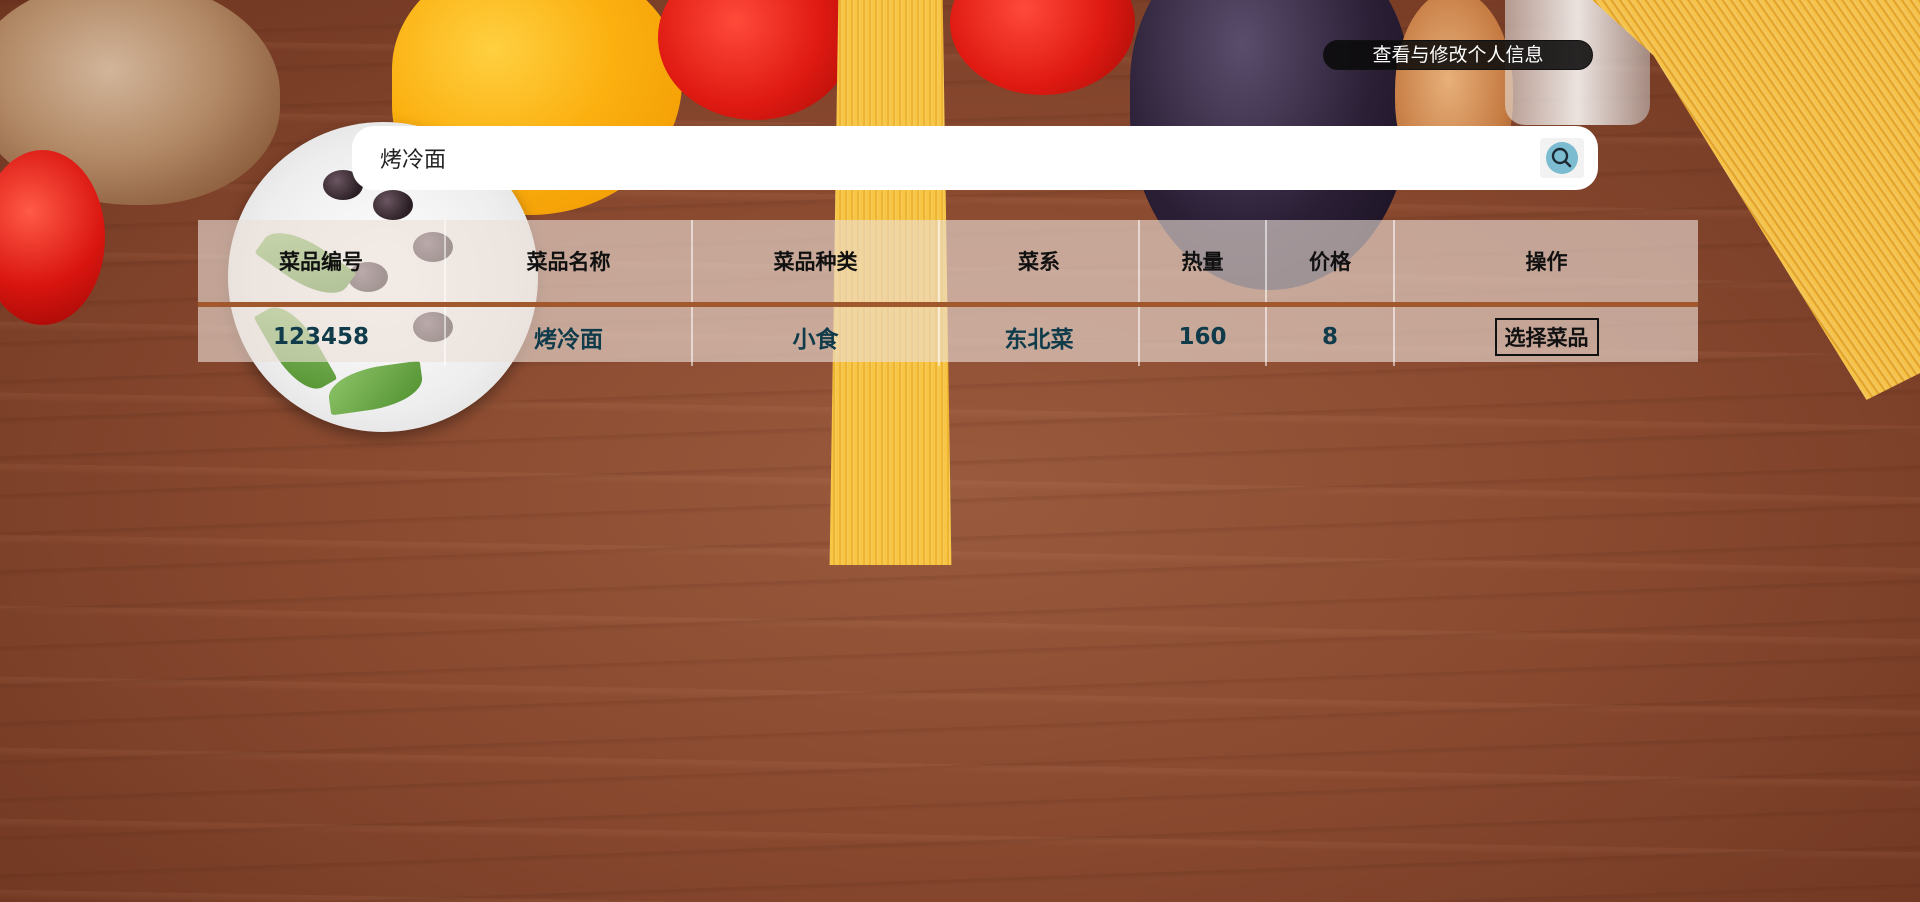  I want to click on column-header-name: 菜品名称, so click(568, 263).